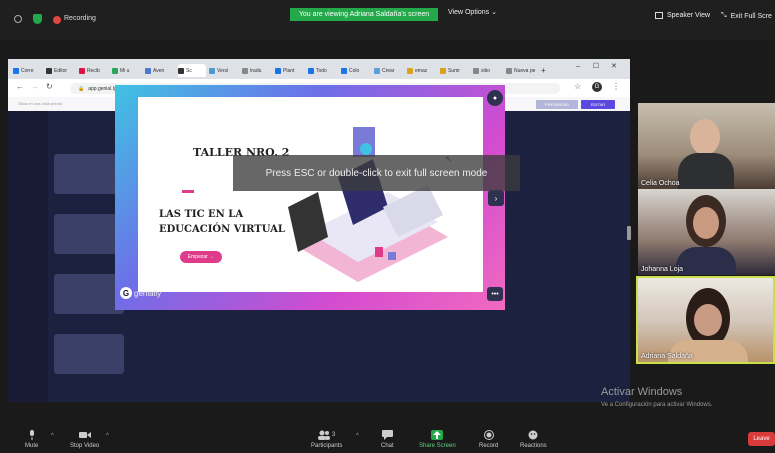 The width and height of the screenshot is (775, 453). Describe the element at coordinates (387, 435) in the screenshot. I see `chat-icon` at that location.